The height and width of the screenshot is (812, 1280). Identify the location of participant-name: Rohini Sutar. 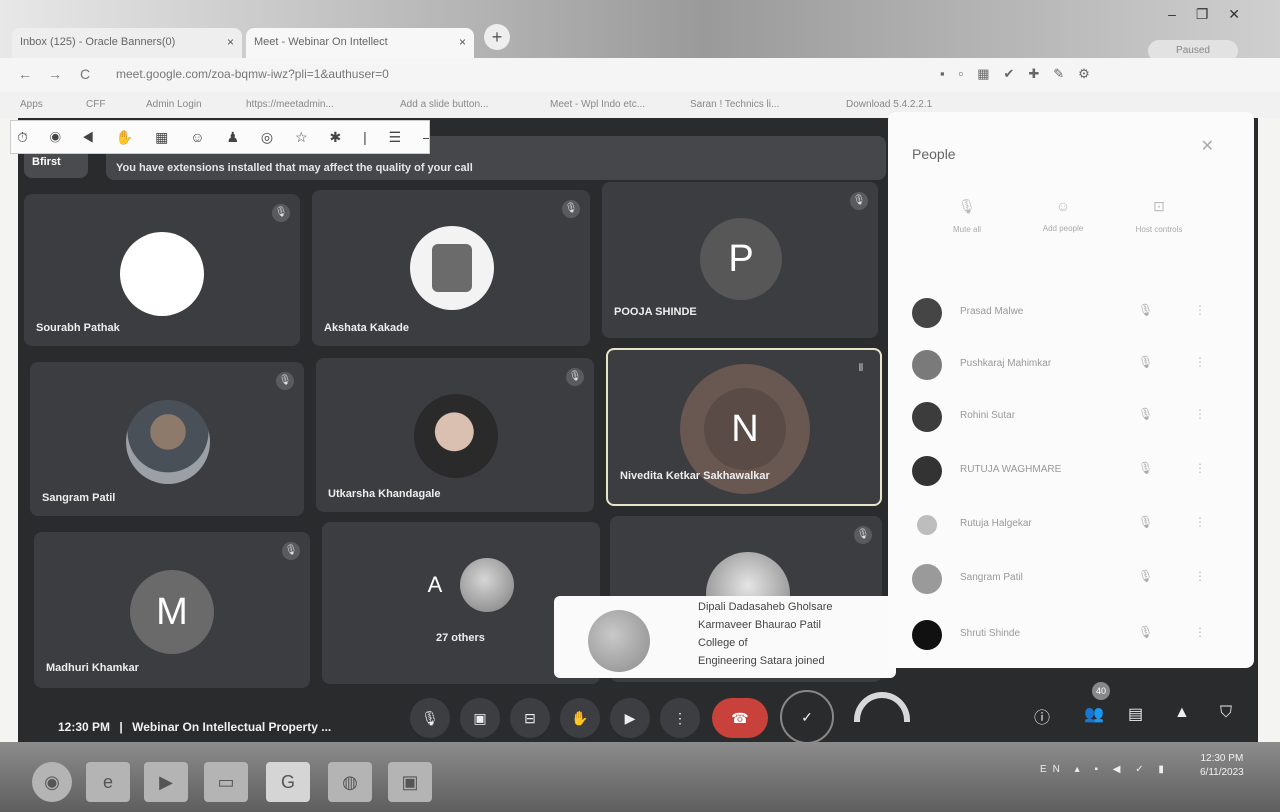
(988, 415).